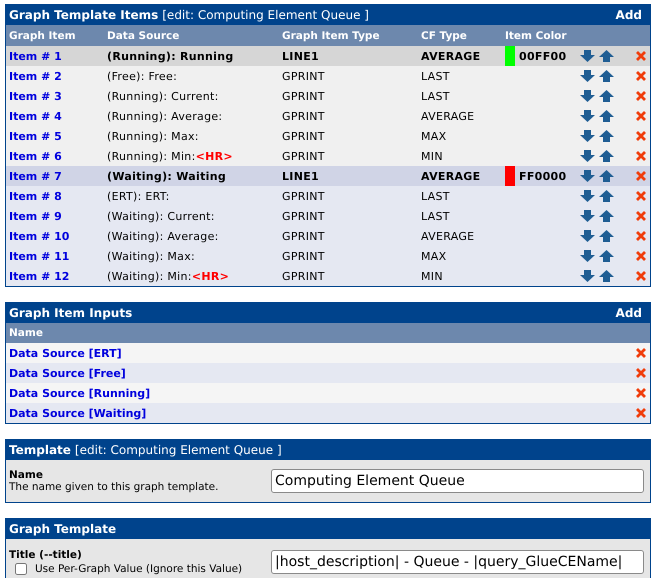  I want to click on table-cell-text: (Running): Min:<HR>, so click(170, 156).